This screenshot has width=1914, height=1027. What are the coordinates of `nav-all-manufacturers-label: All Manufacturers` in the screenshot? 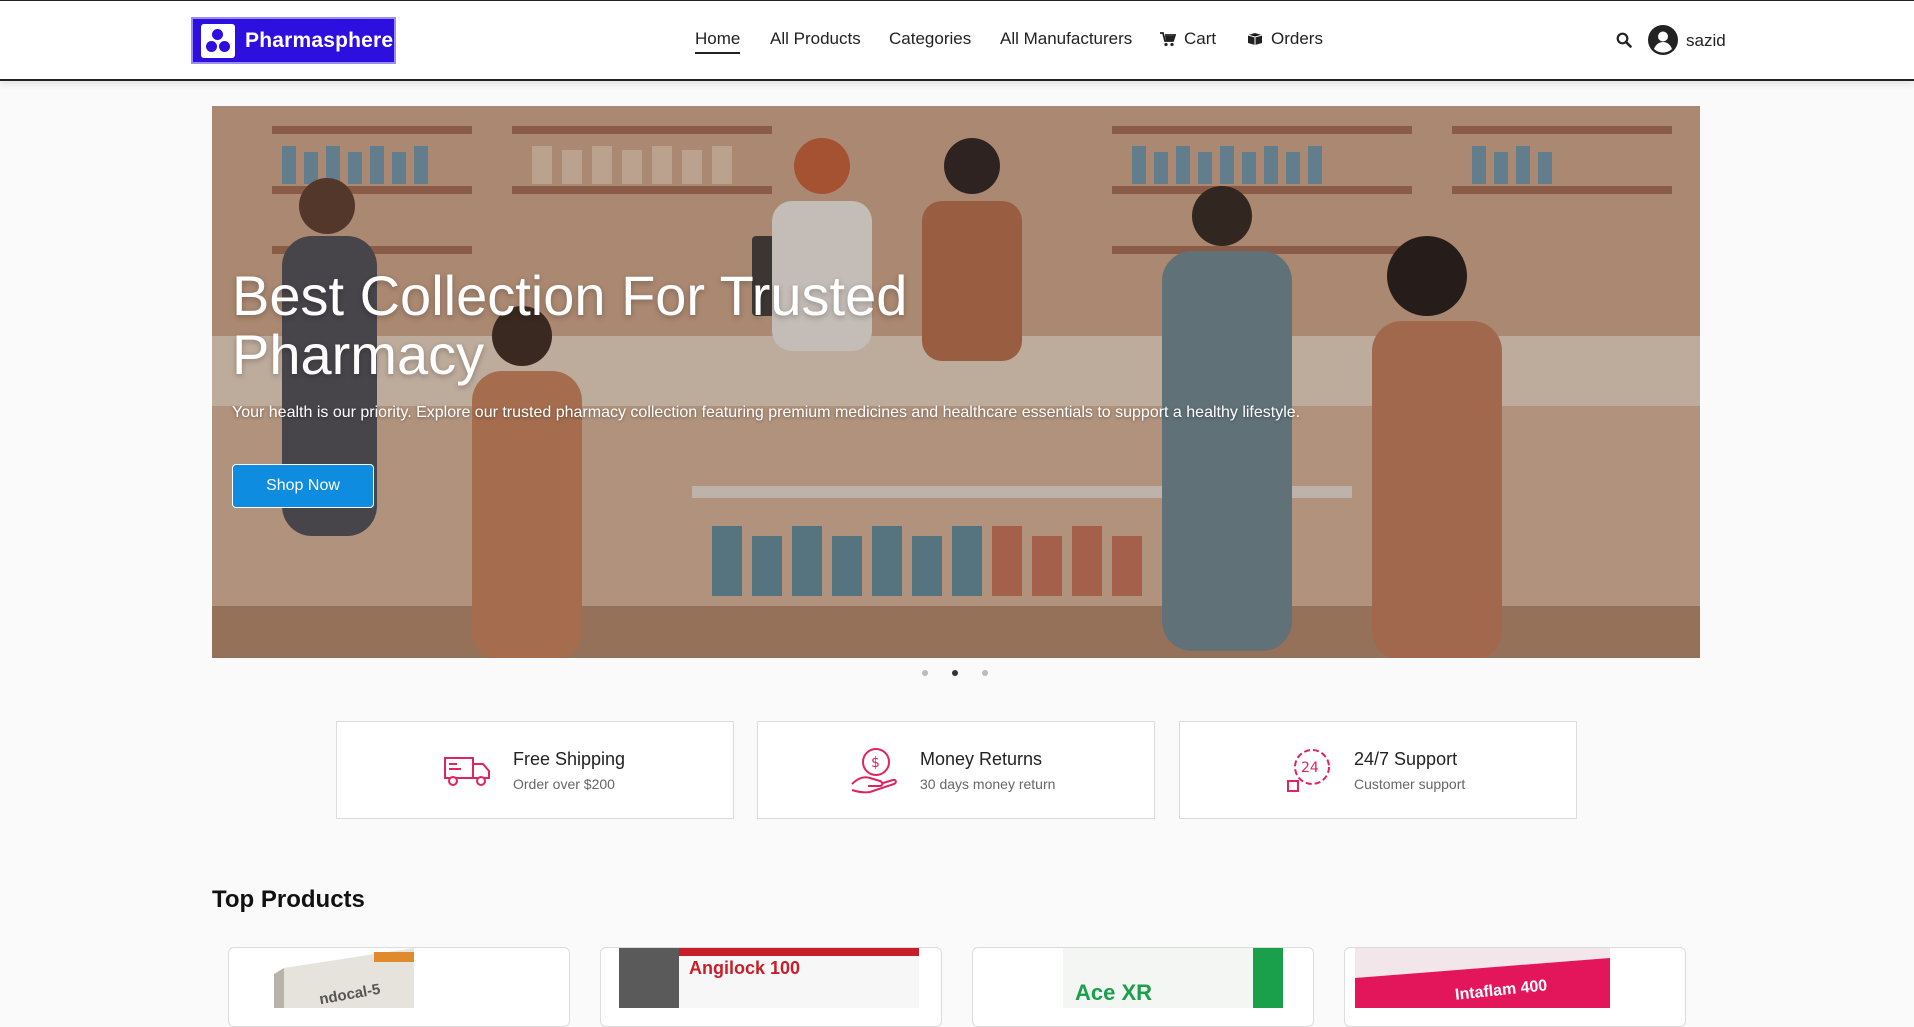 It's located at (1066, 38).